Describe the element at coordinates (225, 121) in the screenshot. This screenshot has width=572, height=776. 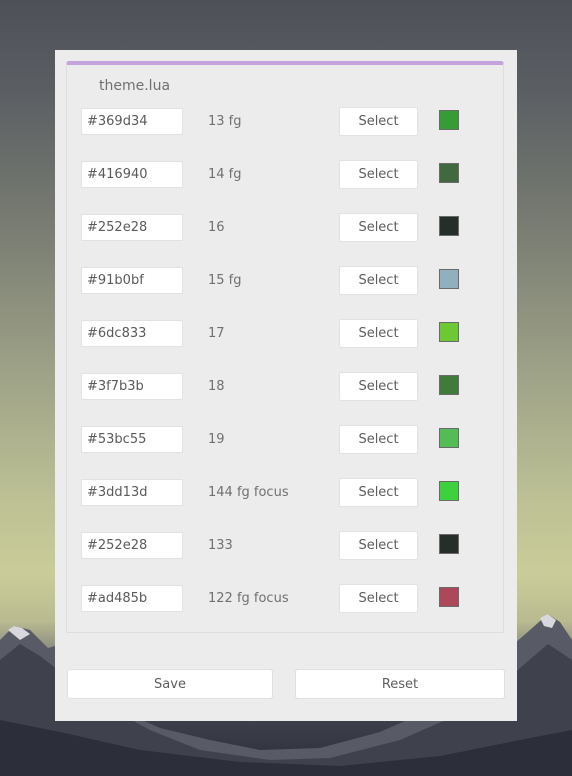
I see `color-label: 13 fg` at that location.